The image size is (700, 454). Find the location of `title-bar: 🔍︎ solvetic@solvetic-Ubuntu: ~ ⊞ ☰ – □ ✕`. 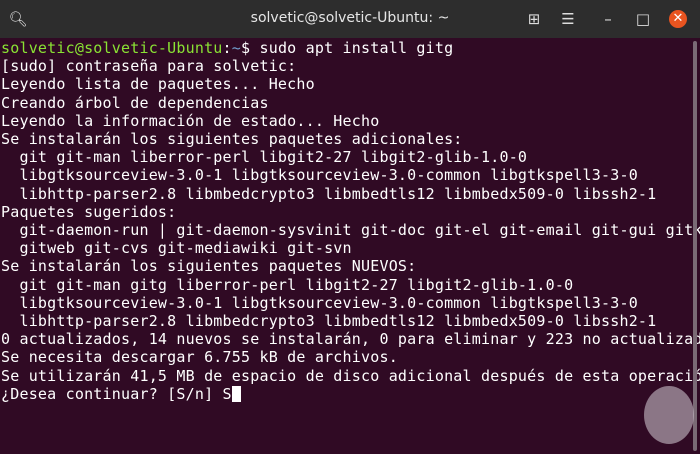

title-bar: 🔍︎ solvetic@solvetic-Ubuntu: ~ ⊞ ☰ – □ ✕ is located at coordinates (350, 19).